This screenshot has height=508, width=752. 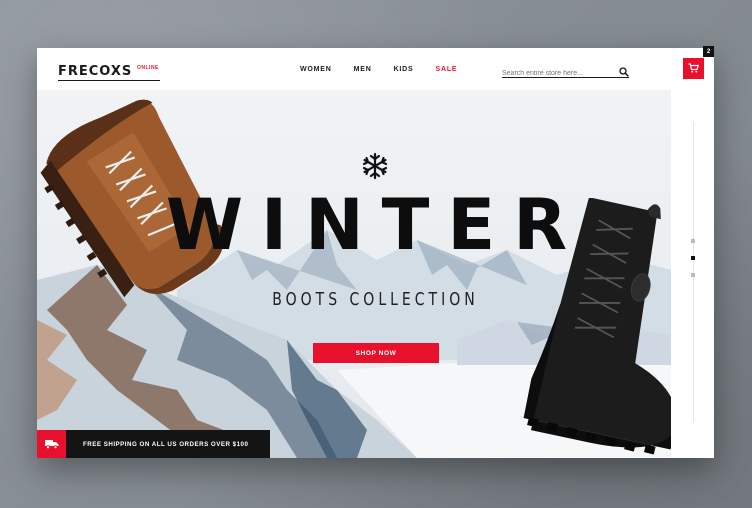 I want to click on search-icon, so click(x=624, y=70).